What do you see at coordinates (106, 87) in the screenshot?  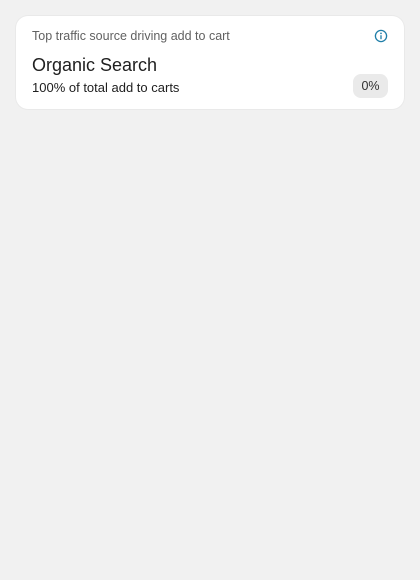 I see `add-to-cart-share-text: 100% of total add to carts` at bounding box center [106, 87].